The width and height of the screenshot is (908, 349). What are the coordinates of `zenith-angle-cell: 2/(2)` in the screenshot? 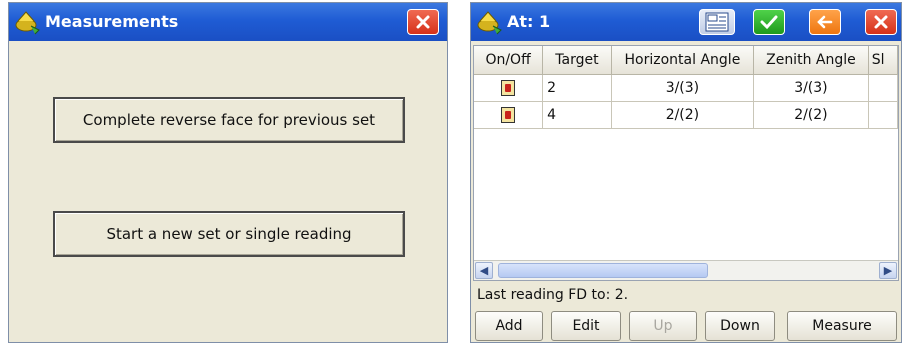 It's located at (811, 115).